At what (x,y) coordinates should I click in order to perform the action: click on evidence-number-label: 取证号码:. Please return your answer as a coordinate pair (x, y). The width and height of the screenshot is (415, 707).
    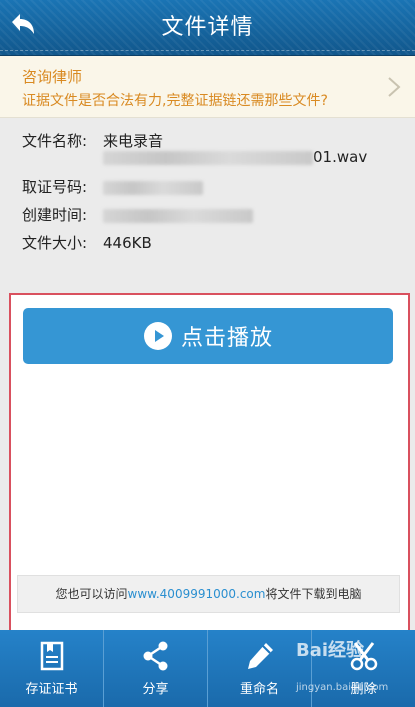
    Looking at the image, I should click on (55, 187).